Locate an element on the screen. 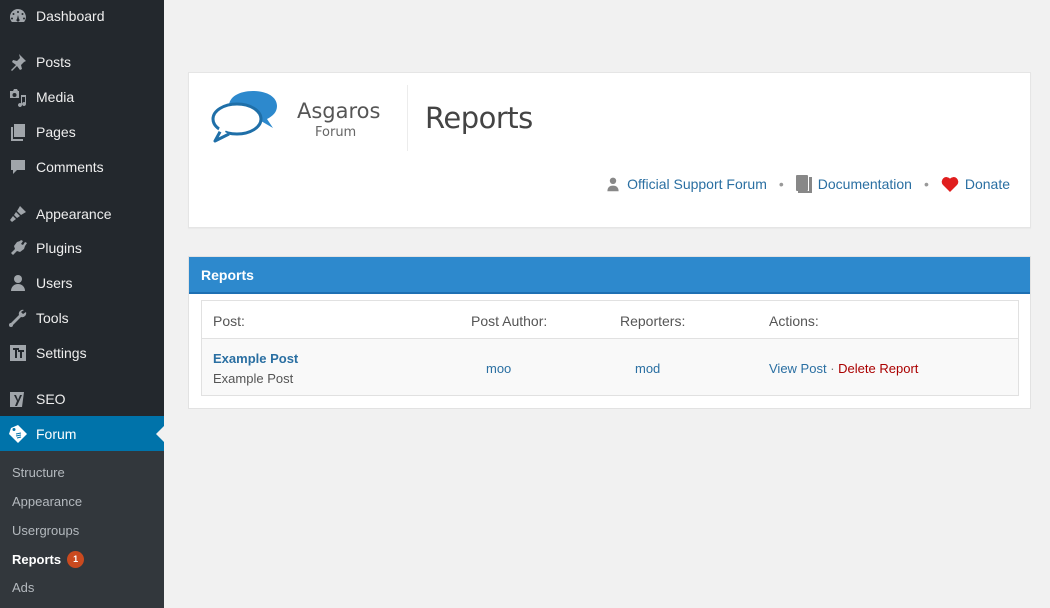 The width and height of the screenshot is (1050, 608). submenu-label: Usergroups is located at coordinates (46, 530).